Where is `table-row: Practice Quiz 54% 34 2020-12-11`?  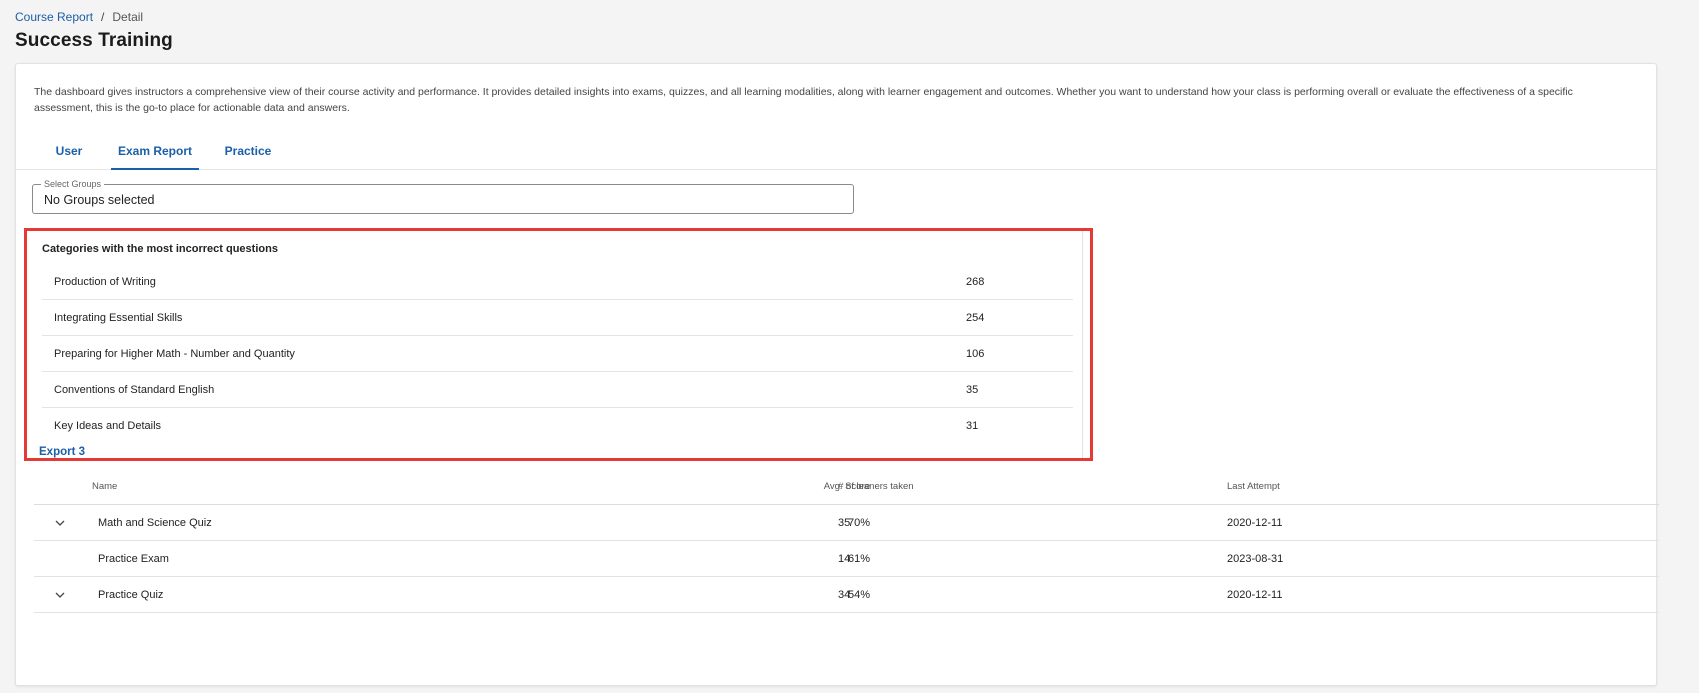 table-row: Practice Quiz 54% 34 2020-12-11 is located at coordinates (846, 595).